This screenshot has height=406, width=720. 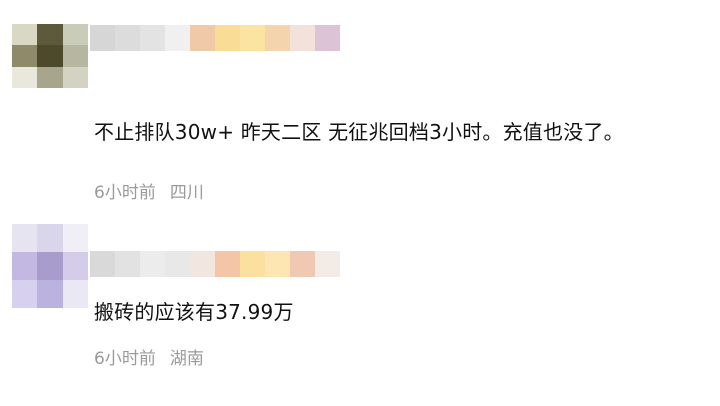 What do you see at coordinates (194, 312) in the screenshot?
I see `comment-text: 搬砖的应该有37.99万` at bounding box center [194, 312].